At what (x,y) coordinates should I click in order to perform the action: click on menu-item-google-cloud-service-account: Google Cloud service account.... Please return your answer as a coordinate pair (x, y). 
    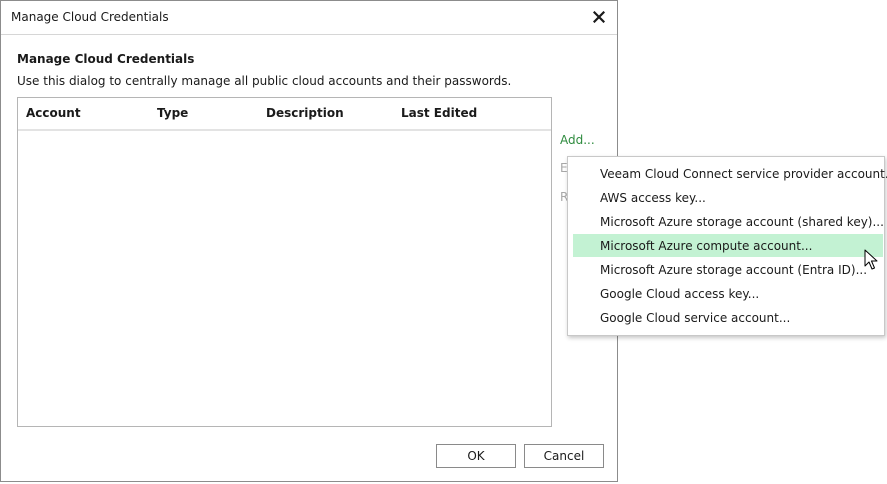
    Looking at the image, I should click on (728, 317).